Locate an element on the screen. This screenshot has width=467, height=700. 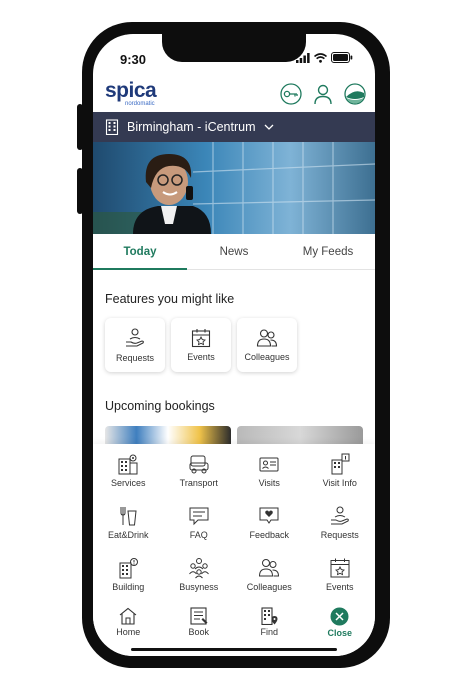
features-title: Features you might like is located at coordinates (170, 299).